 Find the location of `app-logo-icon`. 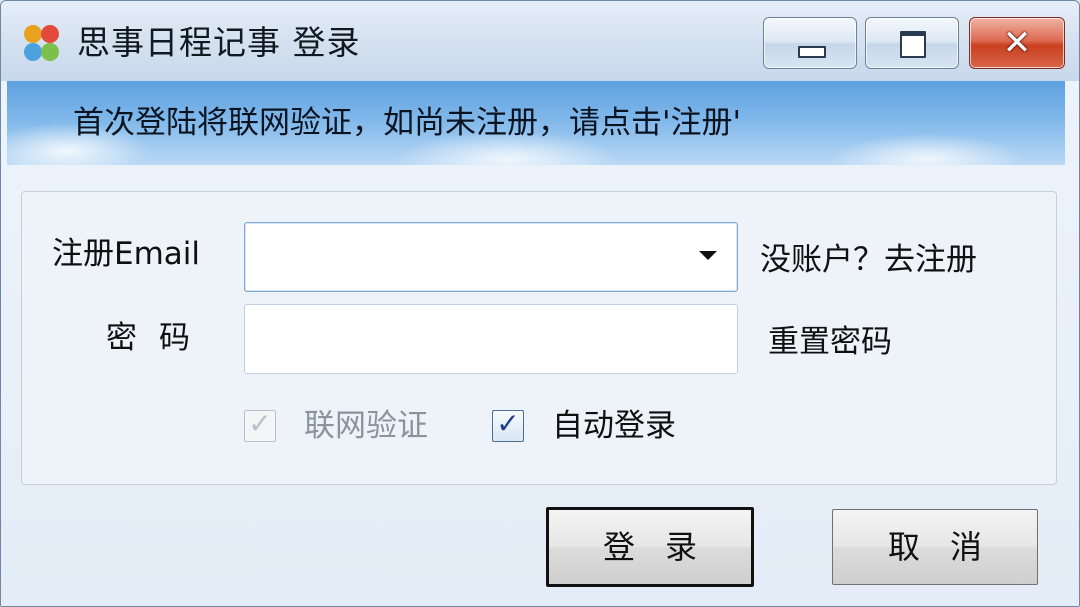

app-logo-icon is located at coordinates (41, 43).